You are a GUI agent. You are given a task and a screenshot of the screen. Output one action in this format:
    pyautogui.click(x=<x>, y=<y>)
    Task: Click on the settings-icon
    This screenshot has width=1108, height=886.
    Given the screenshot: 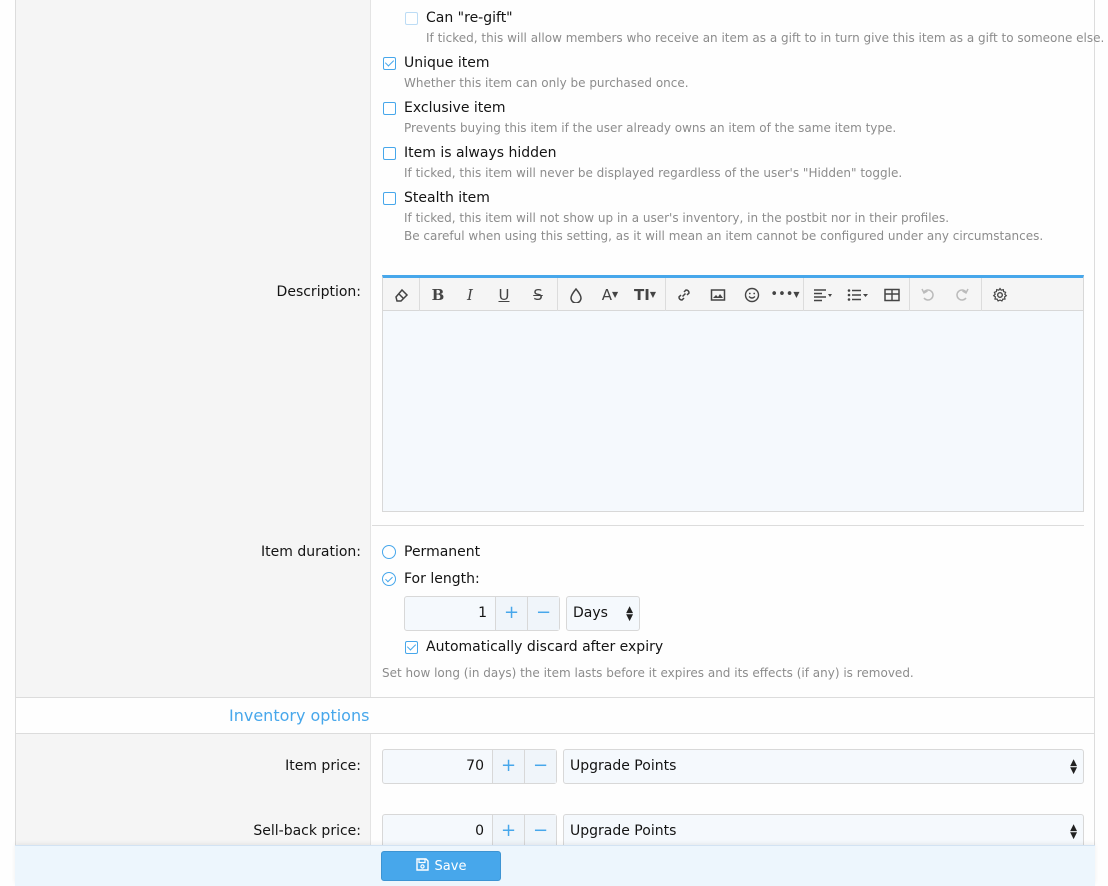 What is the action you would take?
    pyautogui.click(x=1000, y=294)
    